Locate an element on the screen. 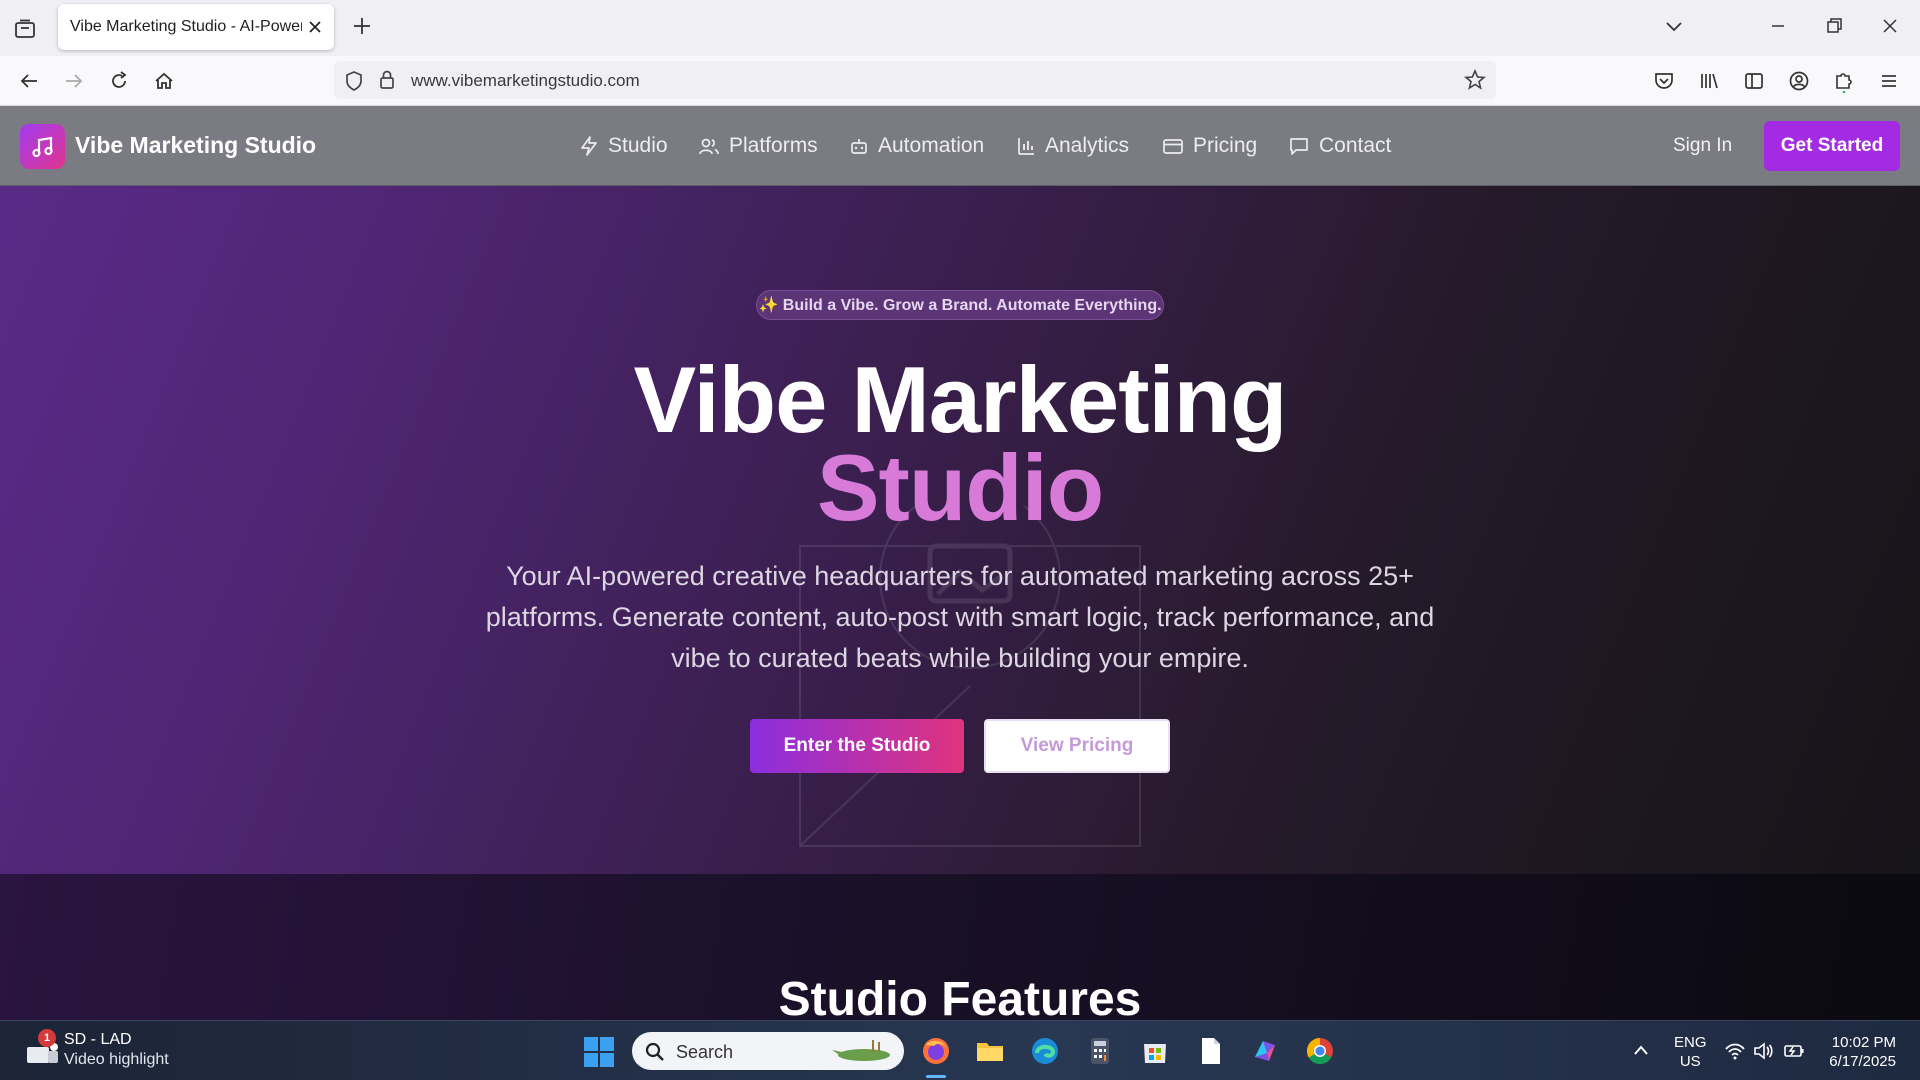  system-clock: 10:02 PM 6/17/2025 is located at coordinates (1861, 1052).